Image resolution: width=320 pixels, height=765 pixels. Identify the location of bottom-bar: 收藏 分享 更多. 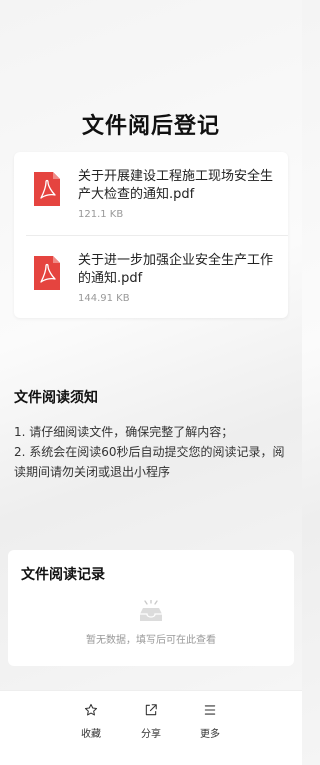
(151, 727).